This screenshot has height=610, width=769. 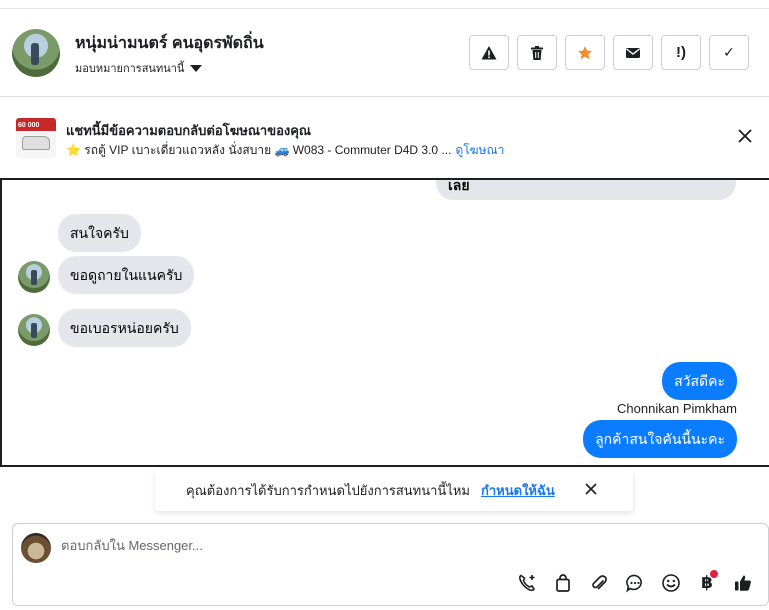 I want to click on star-button, so click(x=585, y=52).